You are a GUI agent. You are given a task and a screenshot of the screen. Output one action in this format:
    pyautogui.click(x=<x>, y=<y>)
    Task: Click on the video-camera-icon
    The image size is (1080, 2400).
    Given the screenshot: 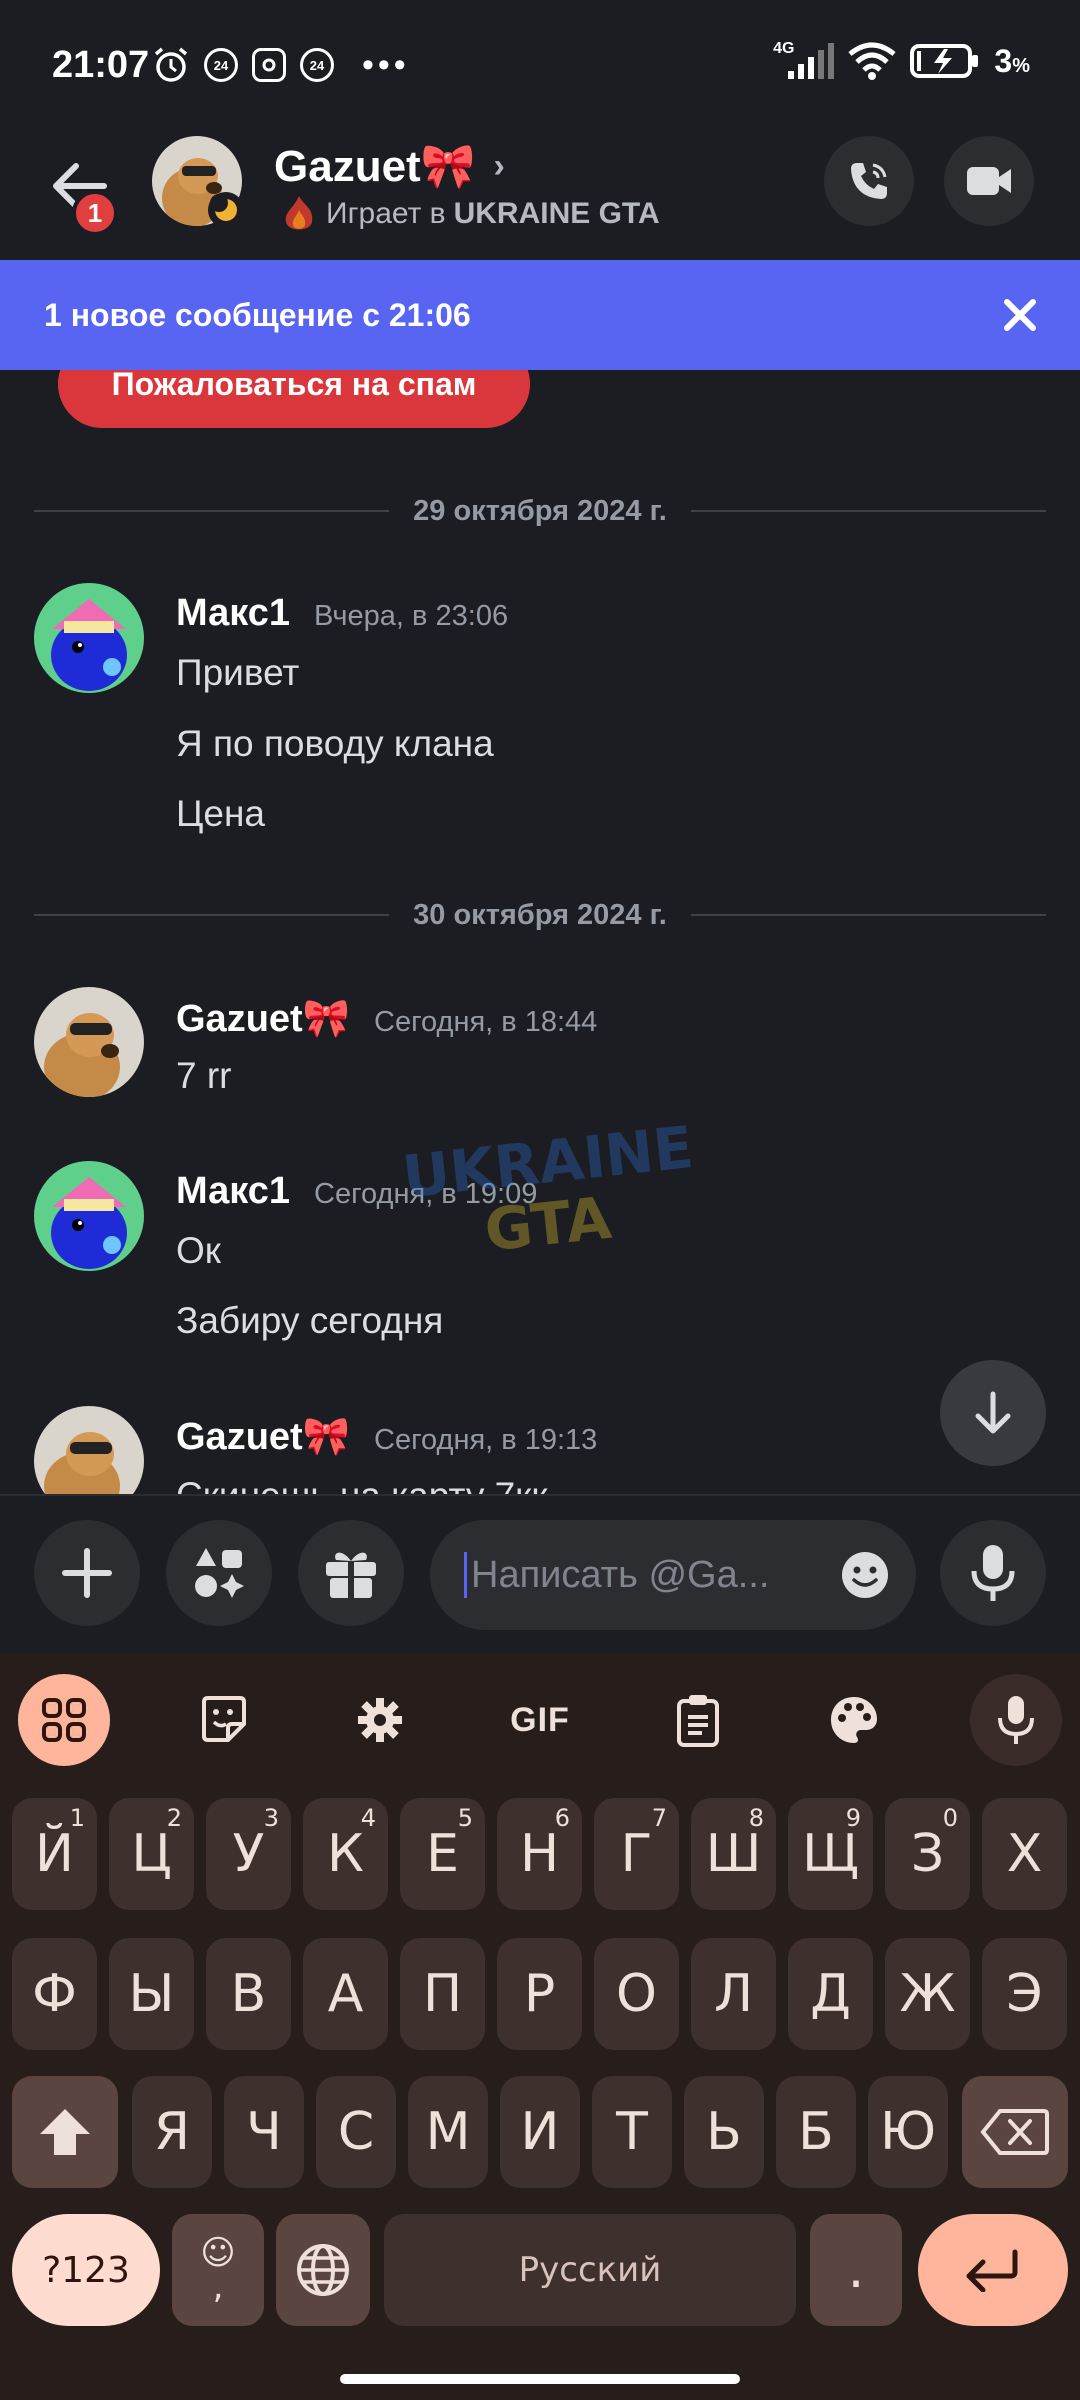 What is the action you would take?
    pyautogui.click(x=989, y=181)
    